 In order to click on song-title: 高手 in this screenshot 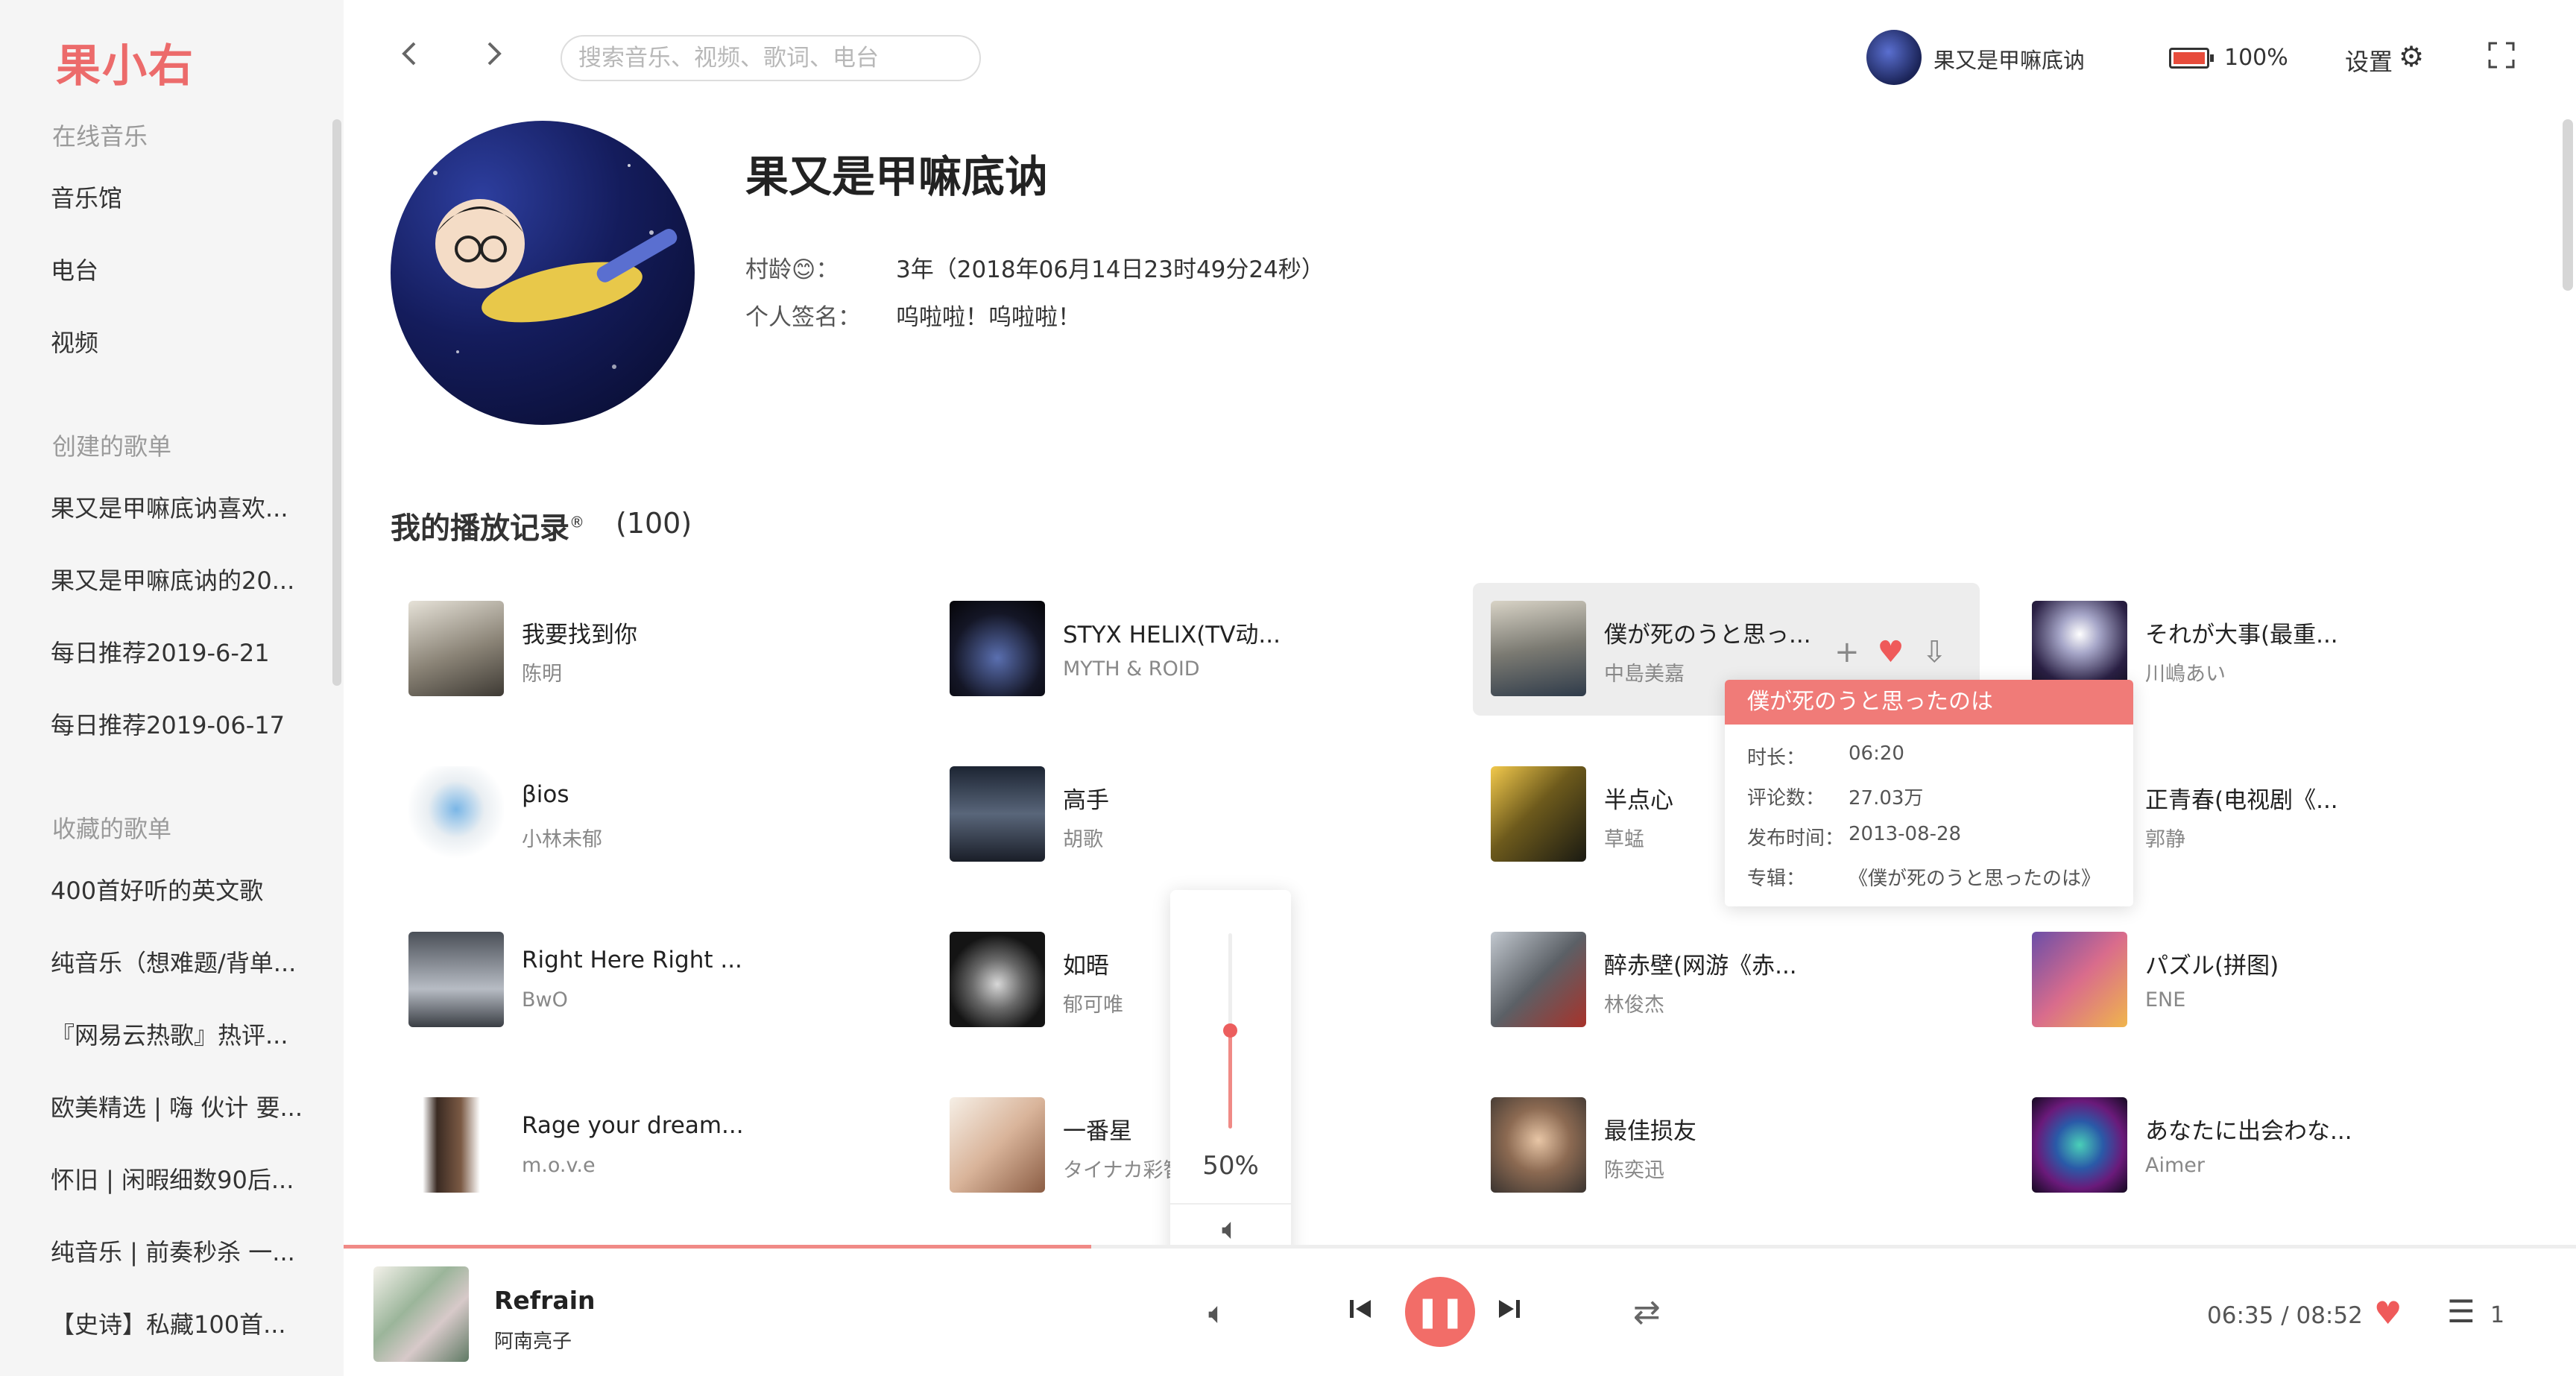, I will do `click(1086, 801)`.